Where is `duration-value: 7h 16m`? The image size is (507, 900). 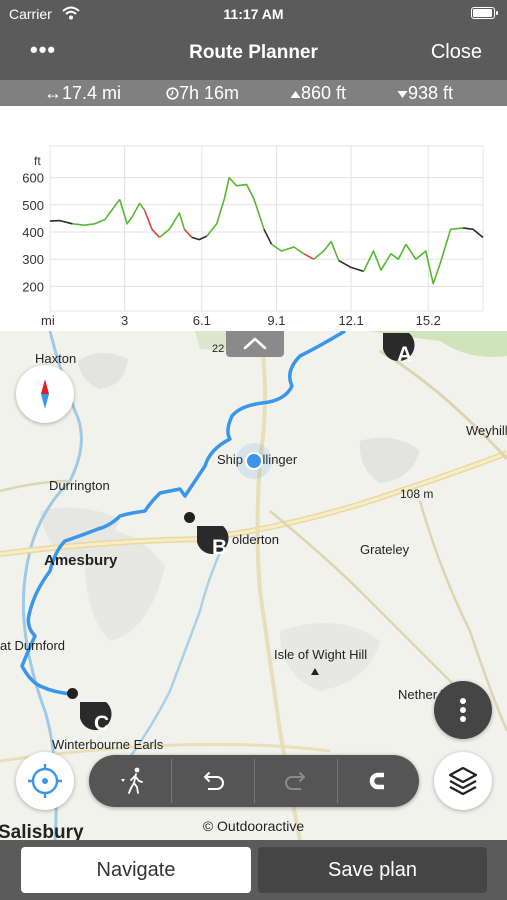
duration-value: 7h 16m is located at coordinates (209, 93).